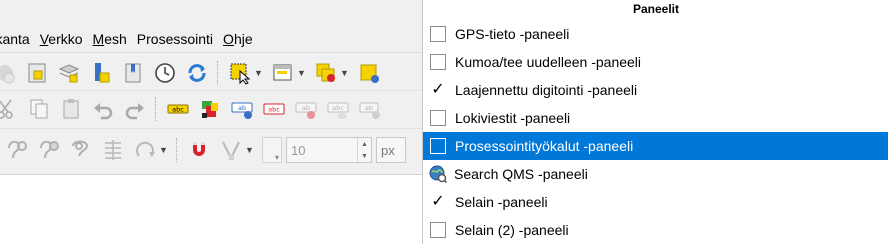 The height and width of the screenshot is (244, 888). What do you see at coordinates (98, 39) in the screenshot?
I see `menu-mesh-mnemonic: M` at bounding box center [98, 39].